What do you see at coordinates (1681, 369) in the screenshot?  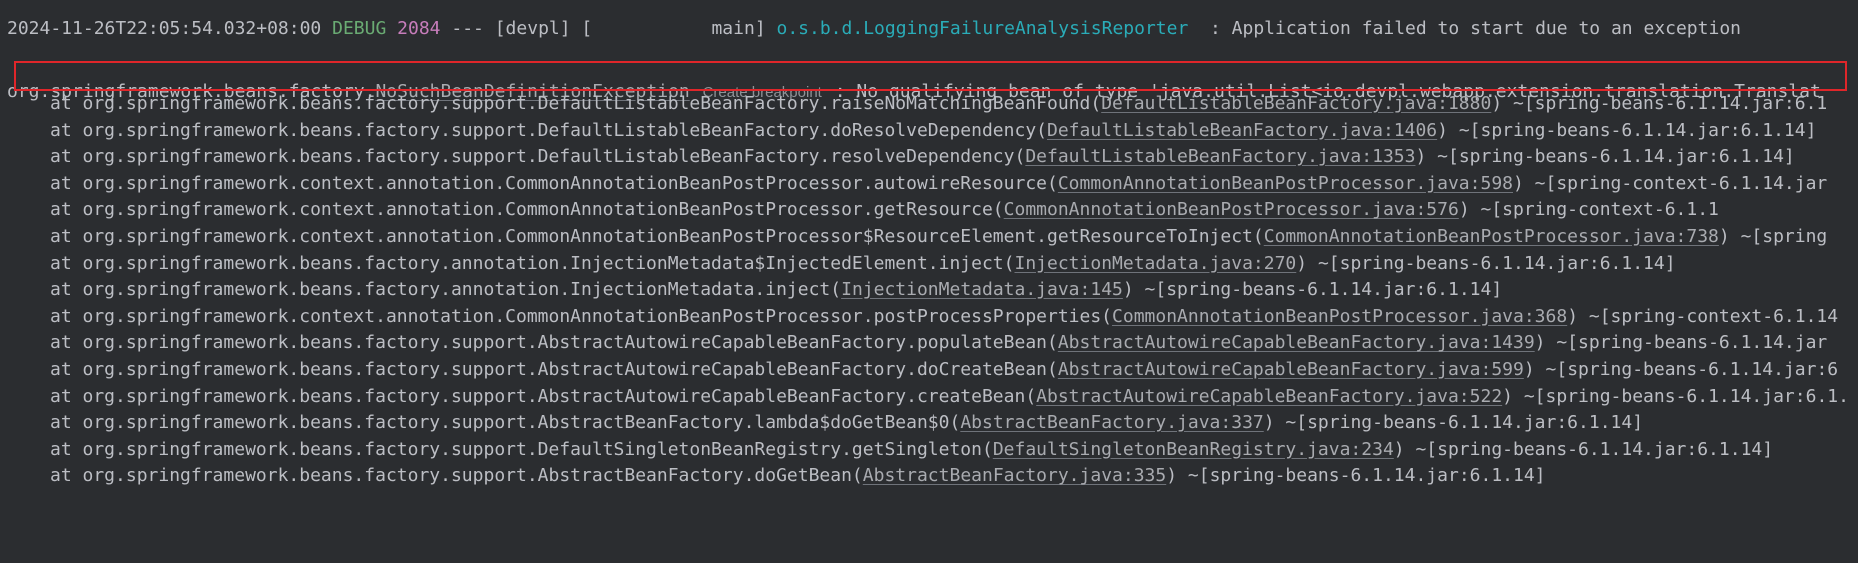 I see `stack-frame-jar: ) ~[spring-beans-6.1.14.jar:6` at bounding box center [1681, 369].